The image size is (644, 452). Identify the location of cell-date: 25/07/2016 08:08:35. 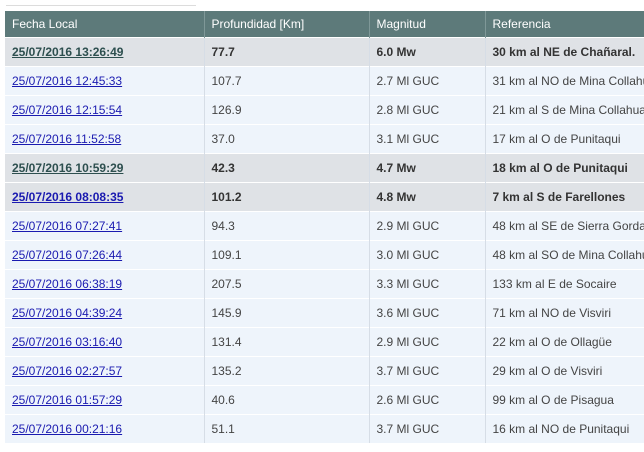
(104, 197).